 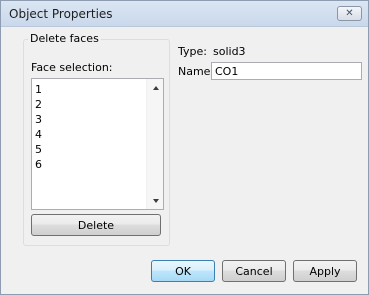 What do you see at coordinates (61, 14) in the screenshot?
I see `dialog-title: Object Properties` at bounding box center [61, 14].